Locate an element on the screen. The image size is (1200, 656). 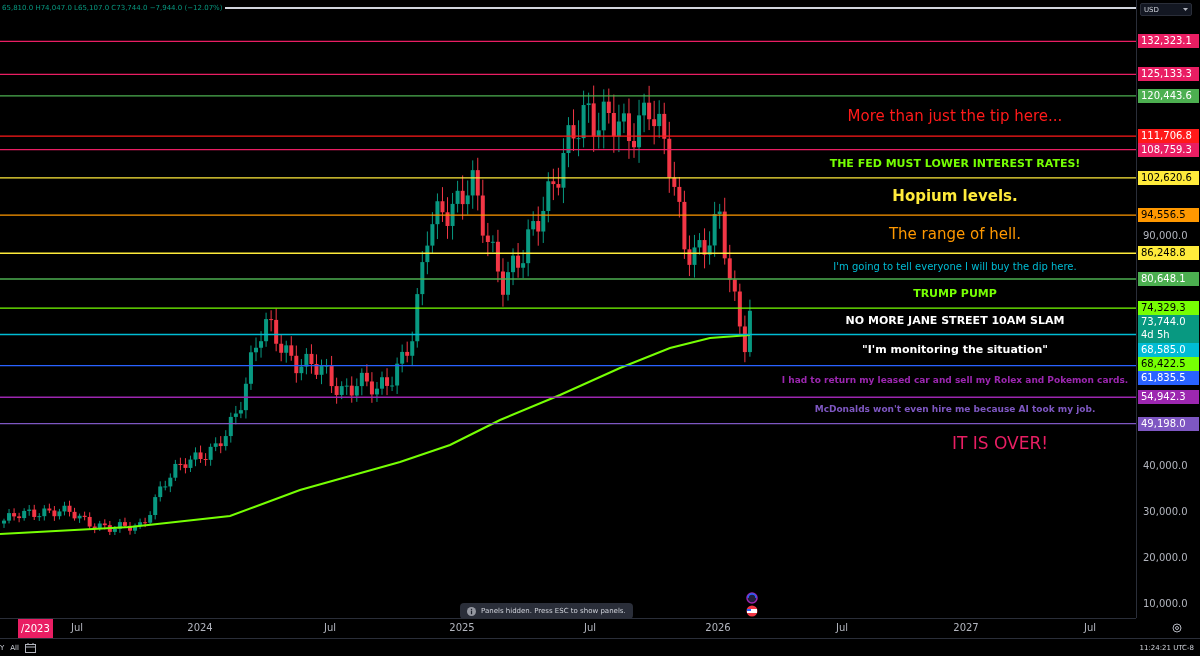
price-label: 111,706.8 is located at coordinates (1168, 136).